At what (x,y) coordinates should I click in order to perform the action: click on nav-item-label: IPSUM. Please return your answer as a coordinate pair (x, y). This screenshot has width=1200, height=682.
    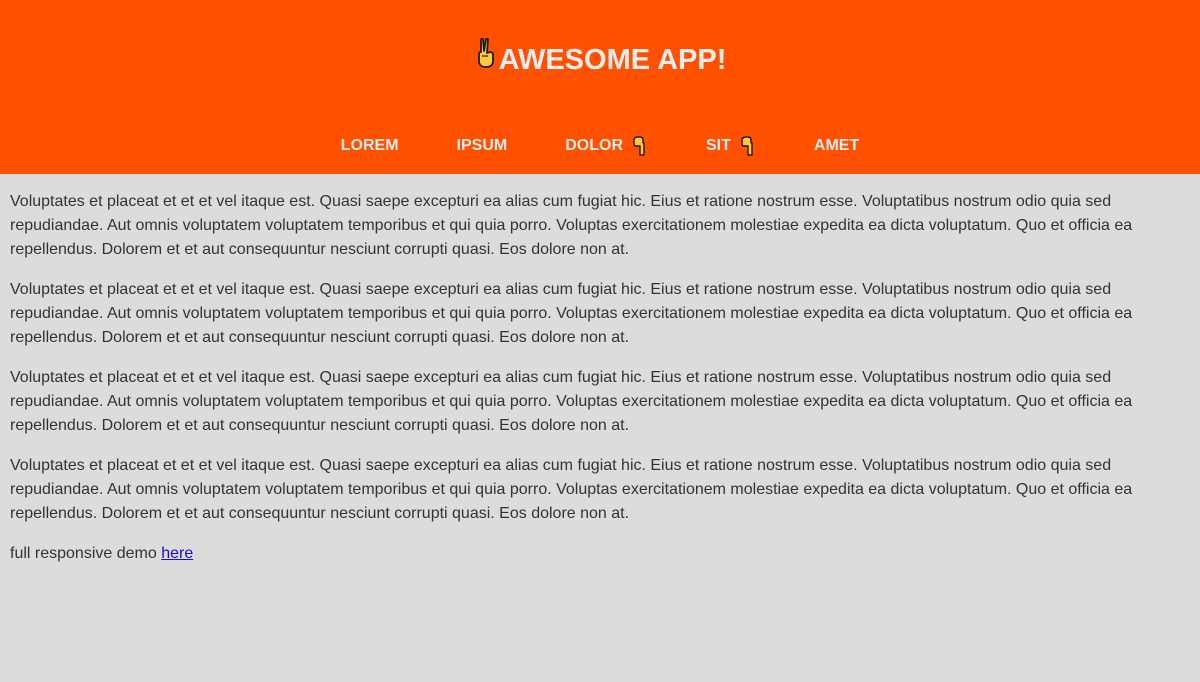
    Looking at the image, I should click on (482, 145).